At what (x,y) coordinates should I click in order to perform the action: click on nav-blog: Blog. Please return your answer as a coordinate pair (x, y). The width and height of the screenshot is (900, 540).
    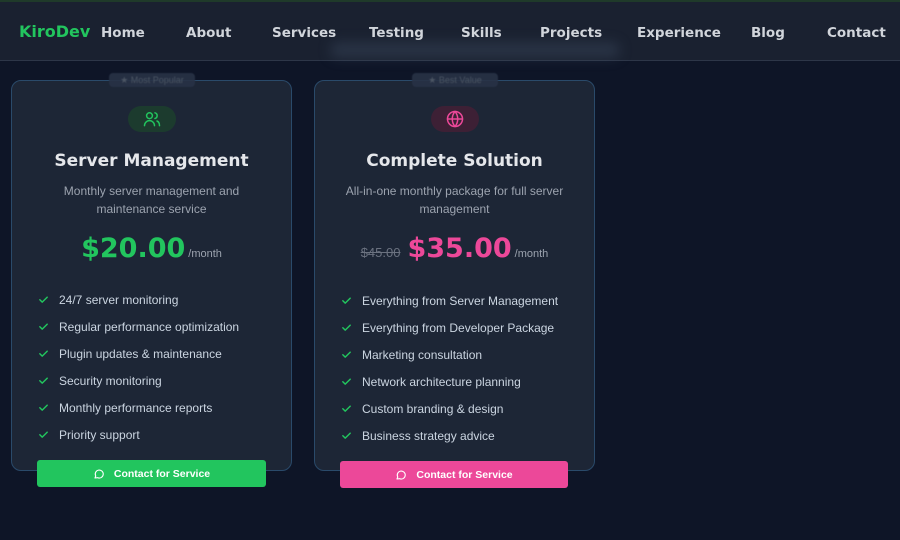
    Looking at the image, I should click on (768, 33).